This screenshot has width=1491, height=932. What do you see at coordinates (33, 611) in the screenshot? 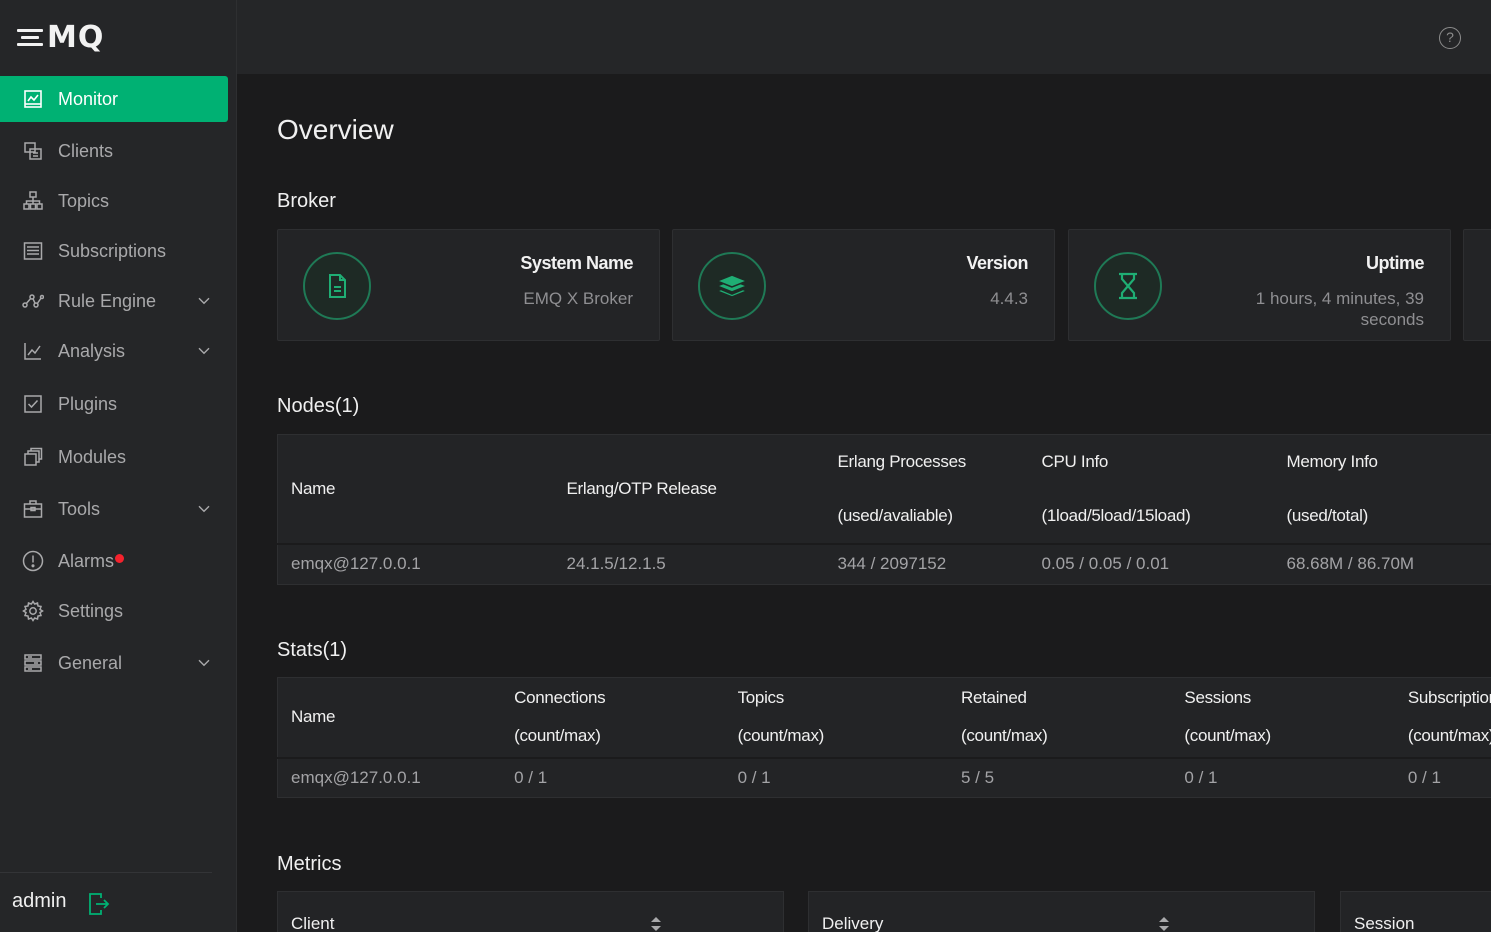
I see `gear-icon` at bounding box center [33, 611].